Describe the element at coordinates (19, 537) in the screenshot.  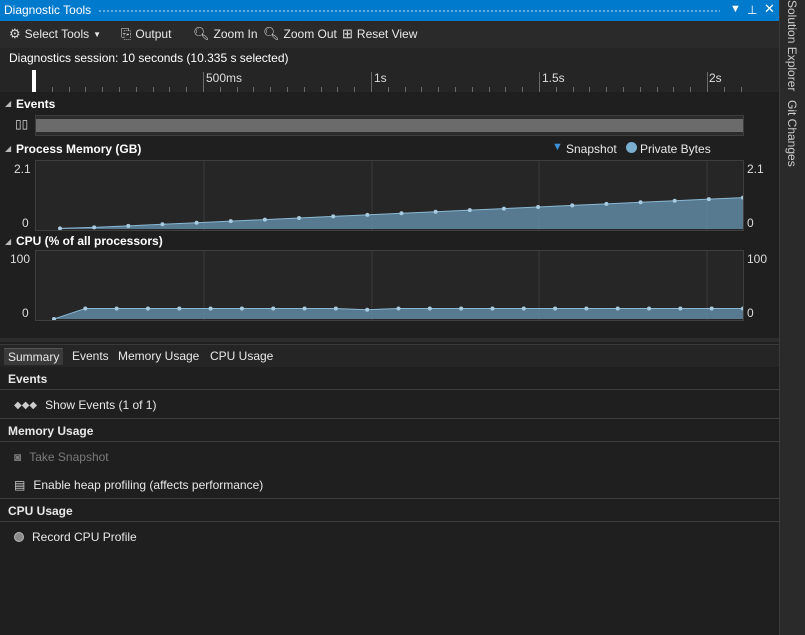
I see `record-icon` at that location.